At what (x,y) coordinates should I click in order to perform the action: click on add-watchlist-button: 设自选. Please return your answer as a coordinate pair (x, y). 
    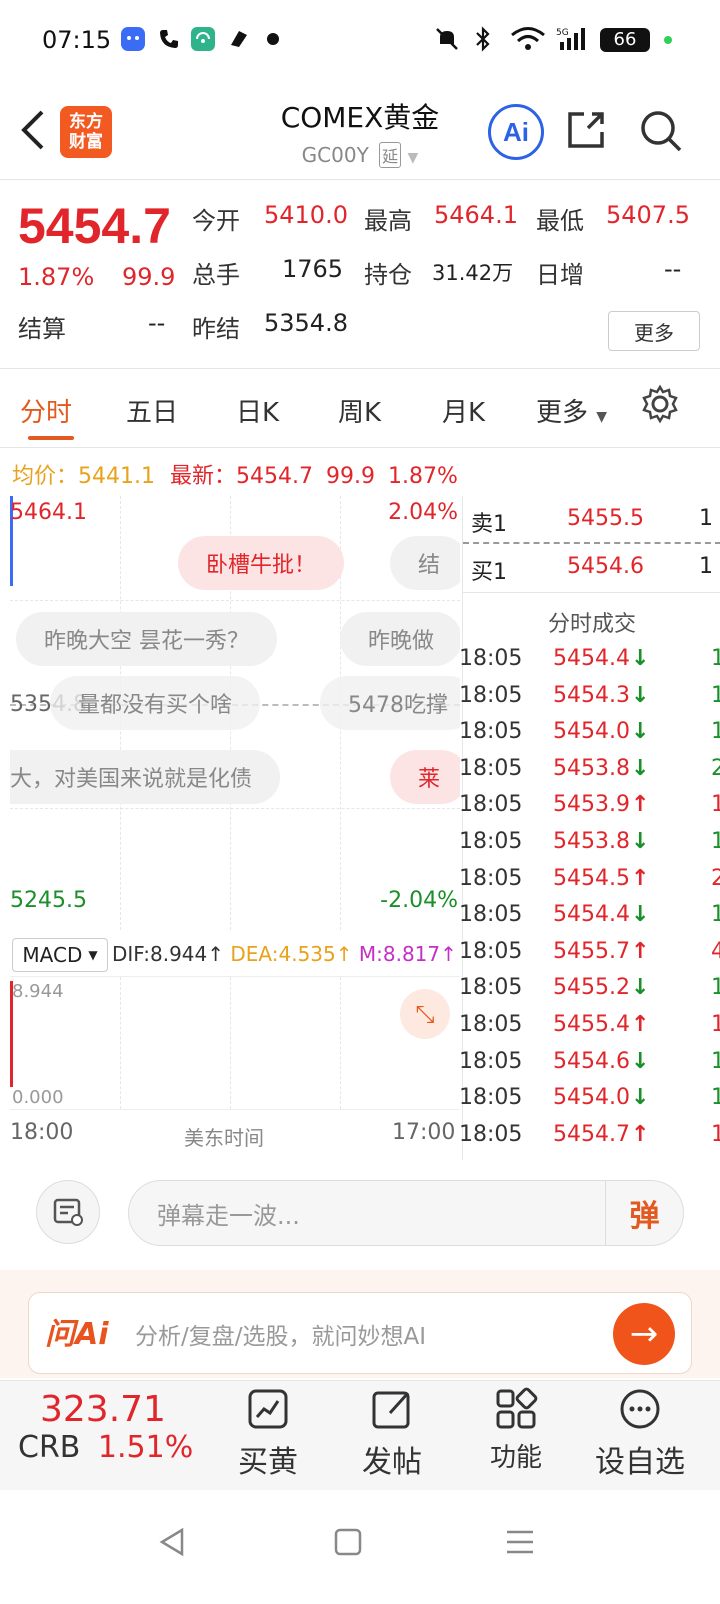
    Looking at the image, I should click on (640, 1434).